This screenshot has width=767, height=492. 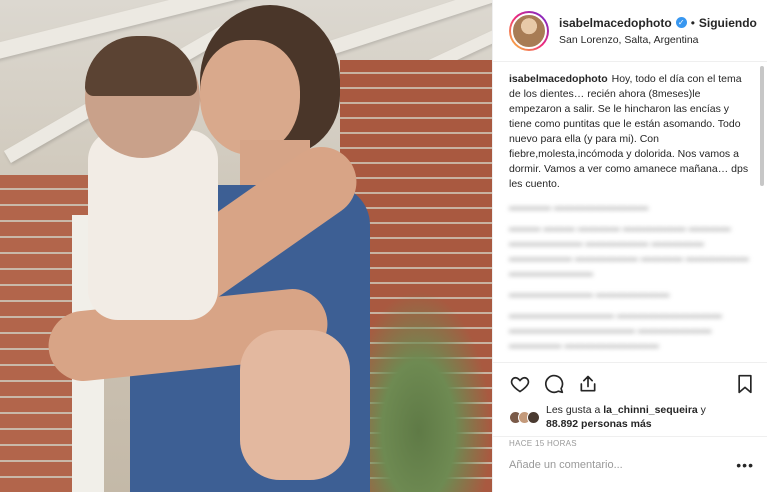 What do you see at coordinates (599, 424) in the screenshot?
I see `likes-count-link: 88.892 personas más` at bounding box center [599, 424].